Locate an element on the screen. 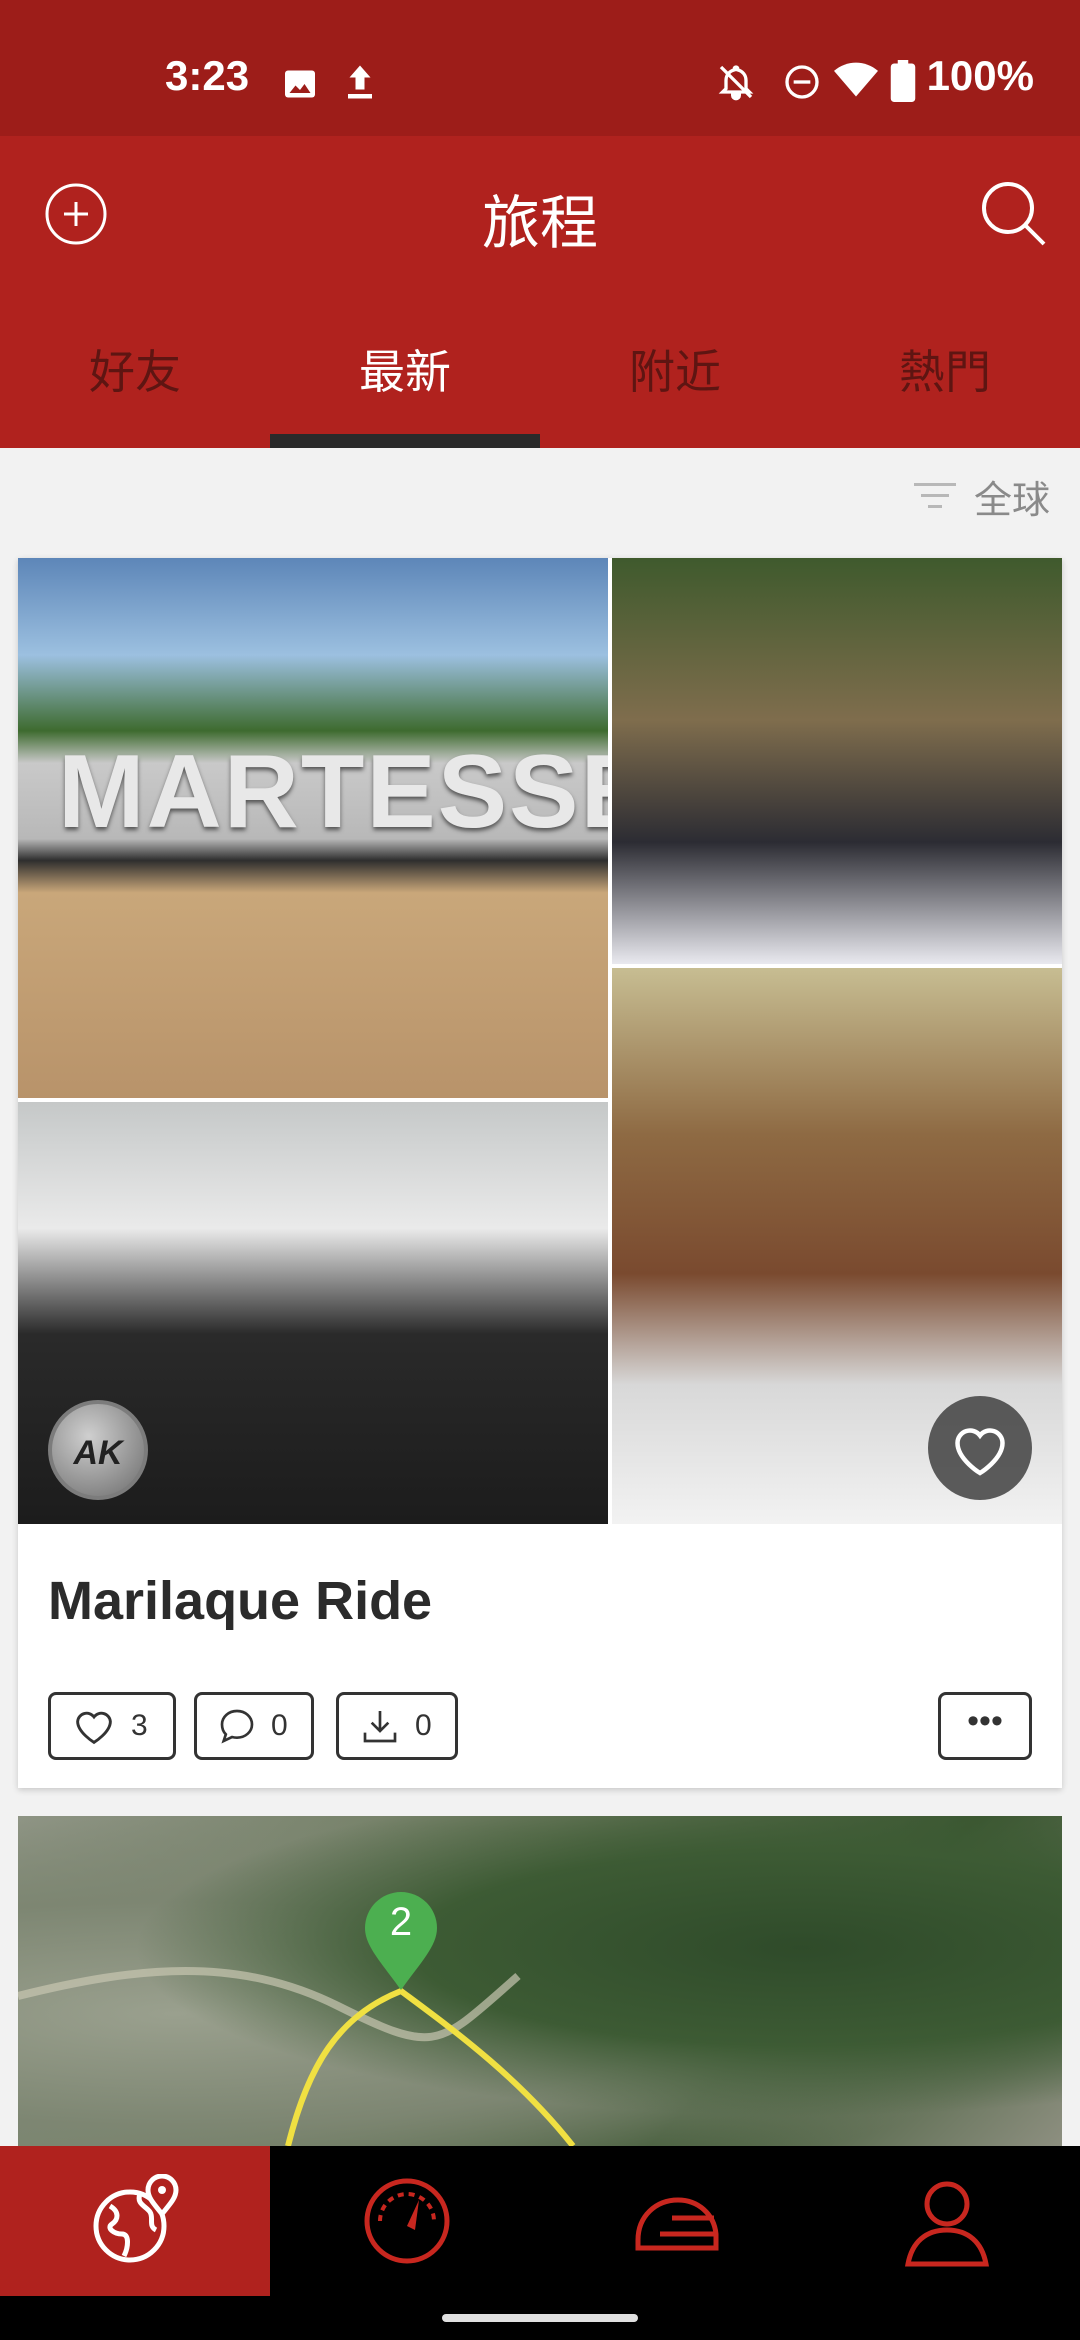 This screenshot has width=1080, height=2340. tab-latest: 最新 is located at coordinates (405, 369).